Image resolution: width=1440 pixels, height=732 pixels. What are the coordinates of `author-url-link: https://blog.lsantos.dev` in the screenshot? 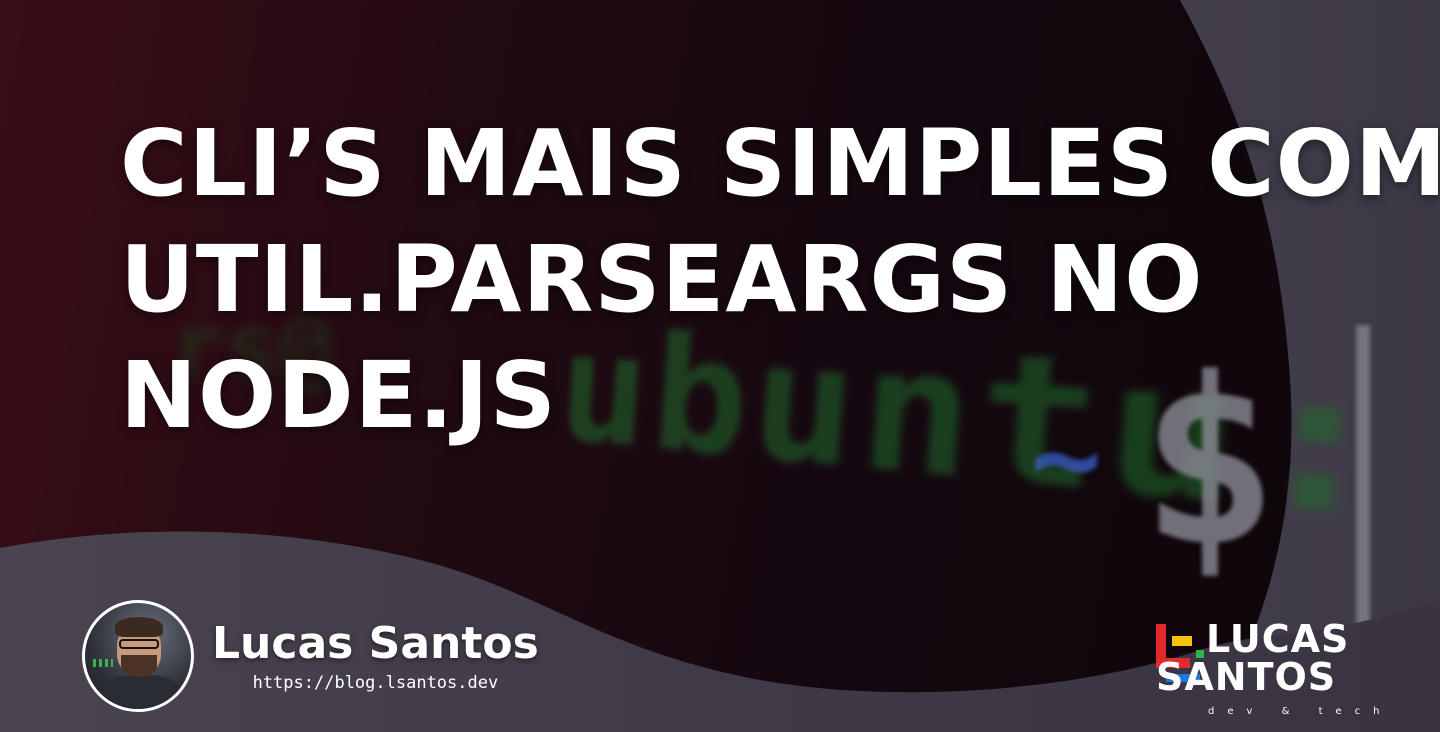 It's located at (376, 683).